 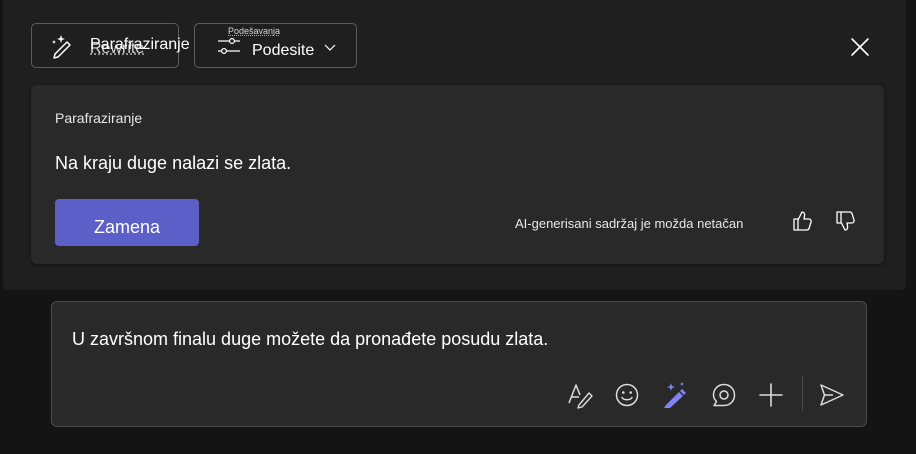 I want to click on loop-icon, so click(x=724, y=395).